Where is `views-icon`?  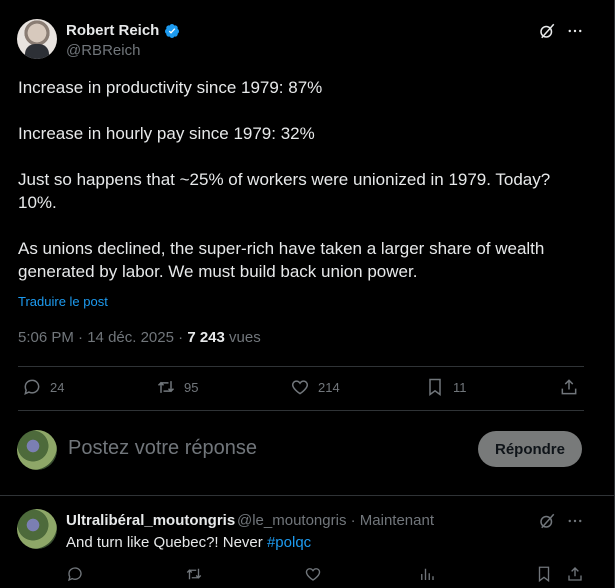
views-icon is located at coordinates (427, 574).